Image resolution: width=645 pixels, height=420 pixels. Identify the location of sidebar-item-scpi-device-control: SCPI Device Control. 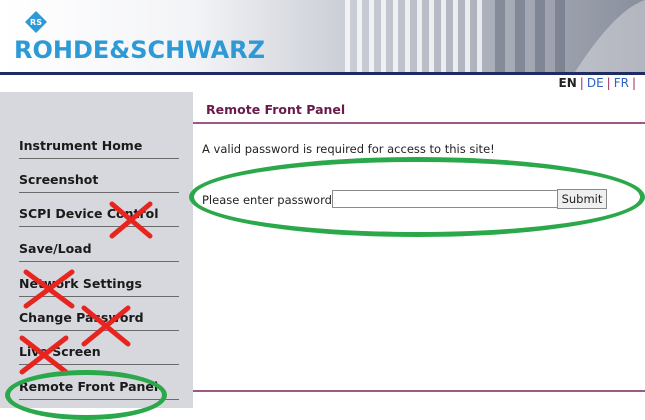
(99, 215).